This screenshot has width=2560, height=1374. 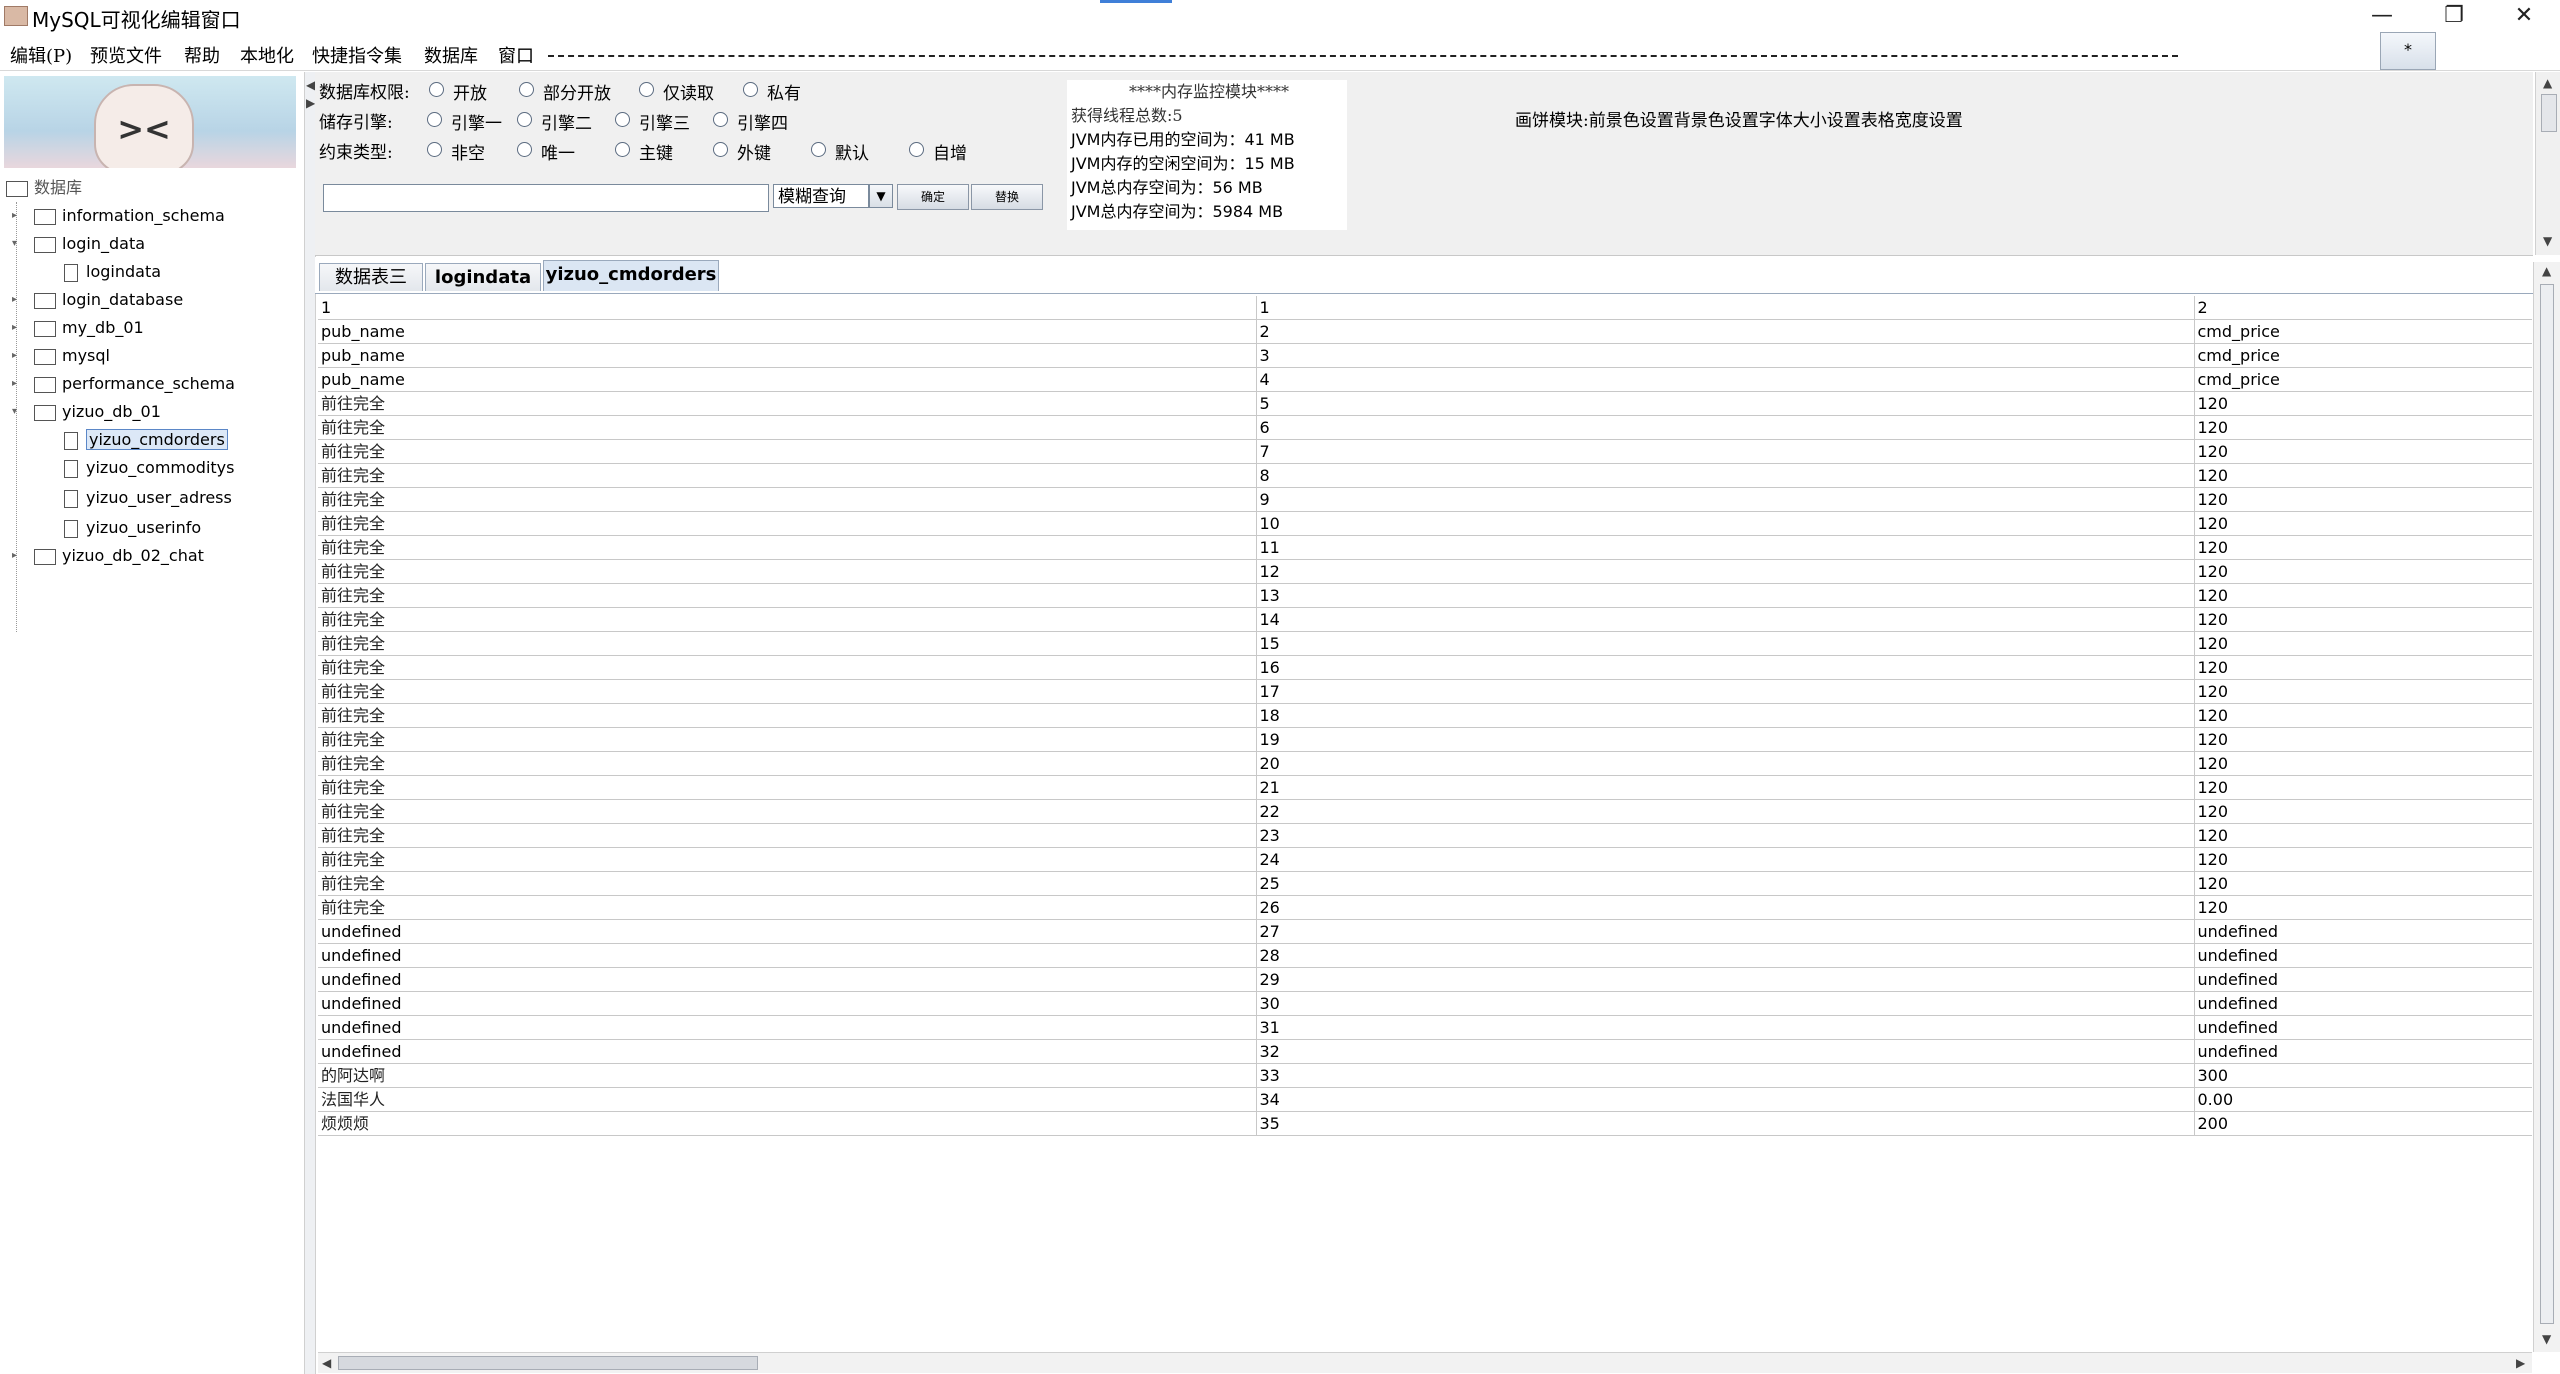 I want to click on radio-constraint-foreign, so click(x=720, y=149).